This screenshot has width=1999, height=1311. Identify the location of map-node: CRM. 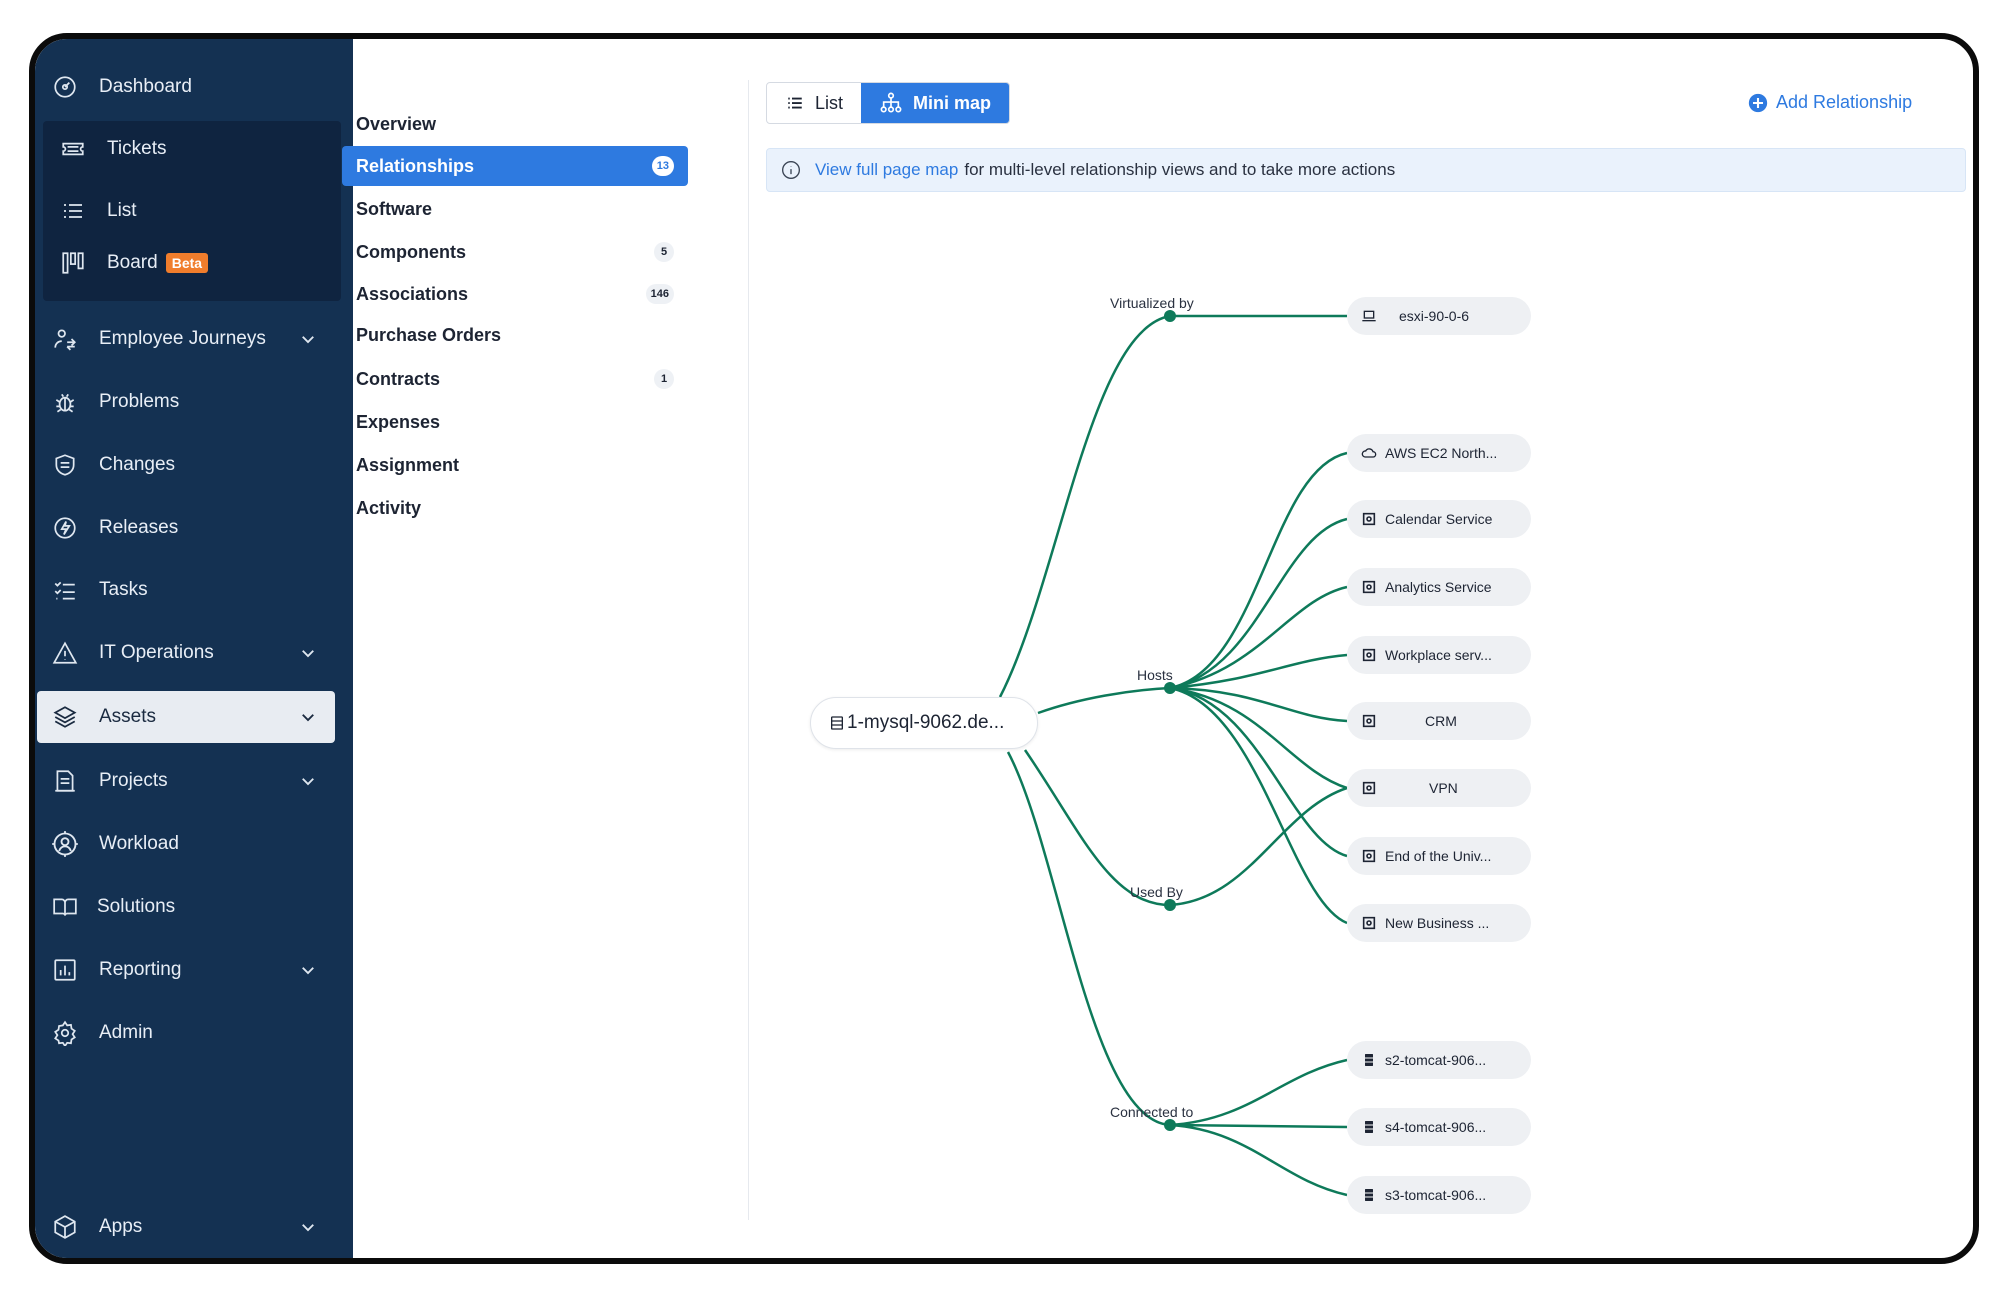
(1439, 721).